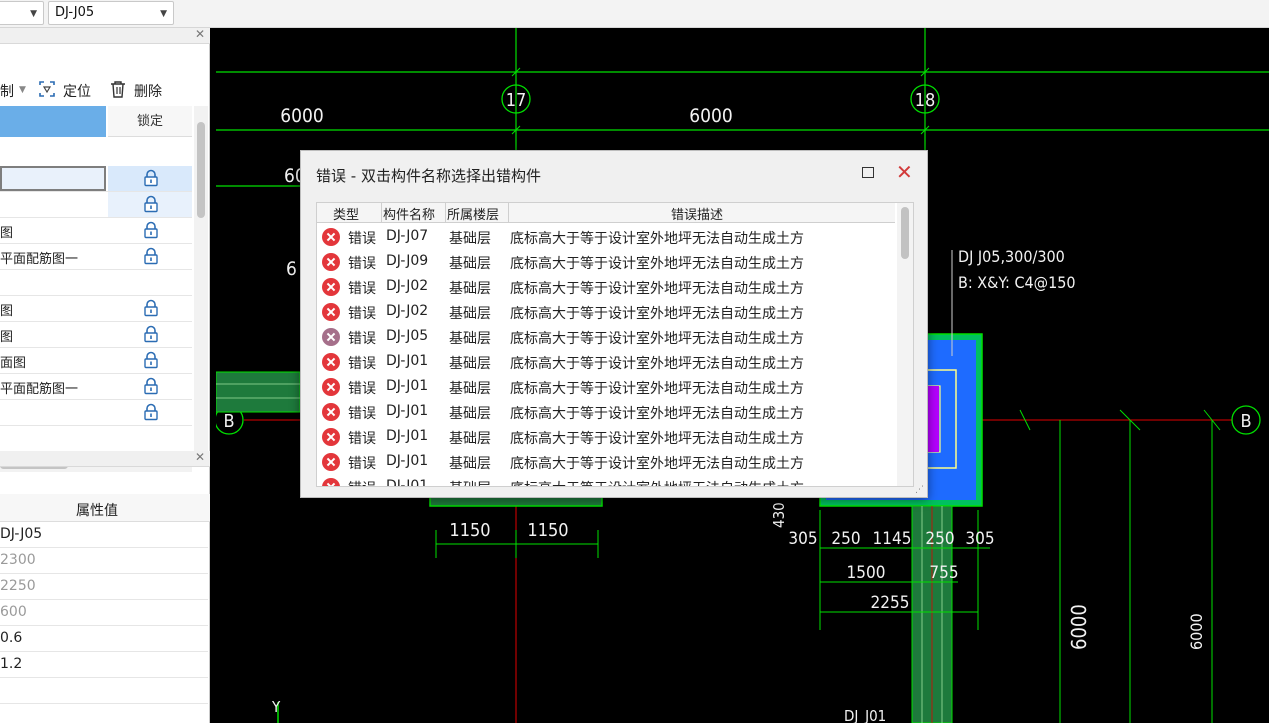 This screenshot has width=1269, height=723. I want to click on property-value: 2300, so click(18, 560).